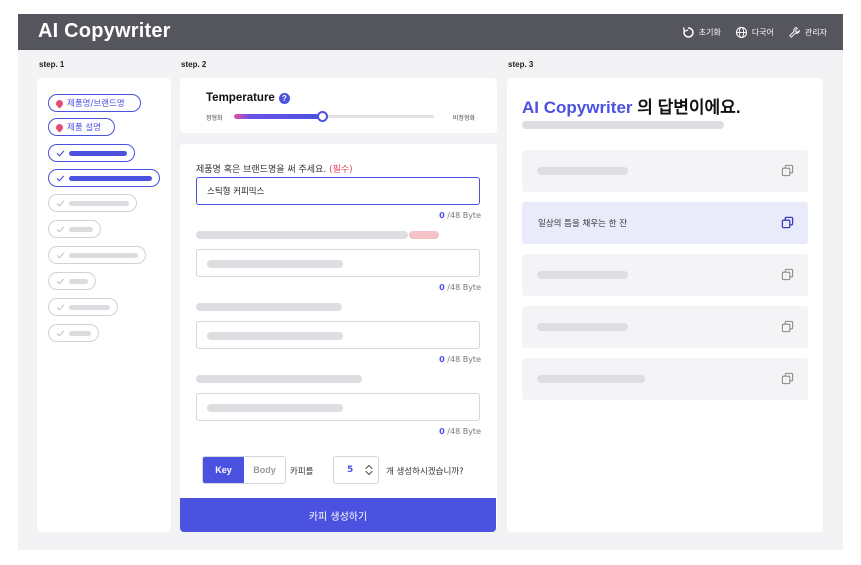  I want to click on result-item-selected: 일상의 틈을 채우는 한 잔, so click(665, 223).